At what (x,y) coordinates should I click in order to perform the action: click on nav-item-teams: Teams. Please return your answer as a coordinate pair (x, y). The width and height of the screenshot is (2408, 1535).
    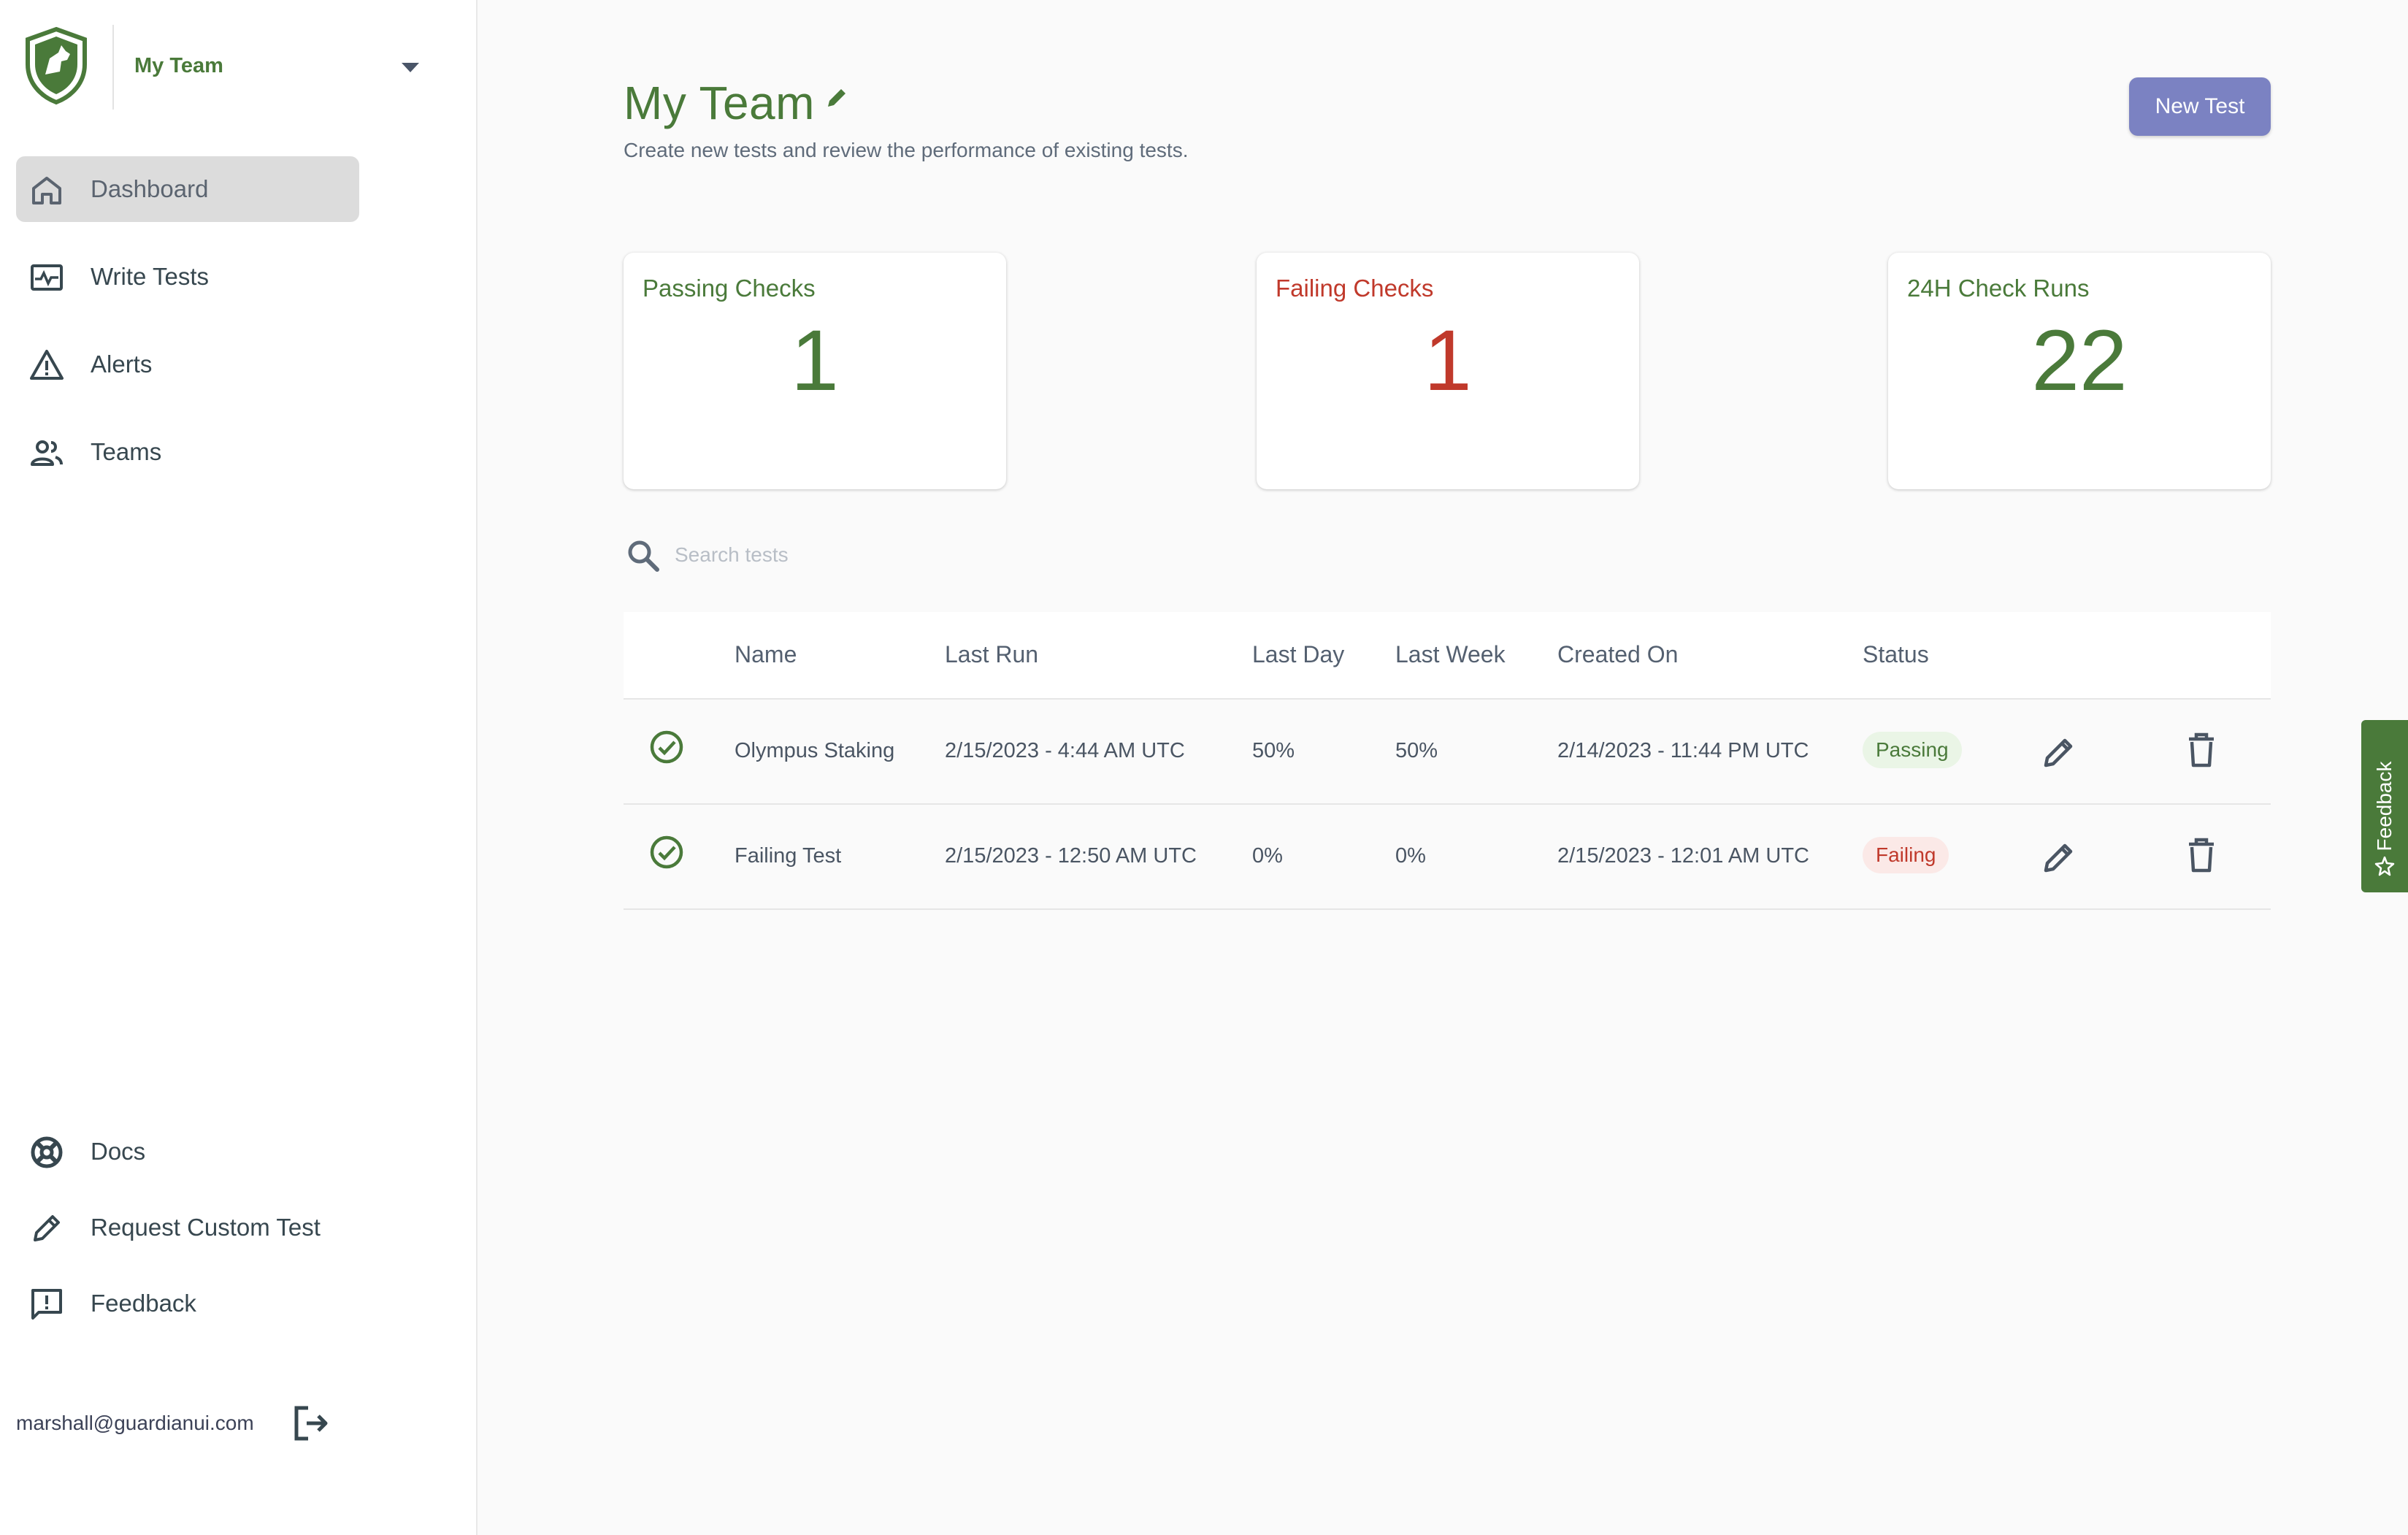
    Looking at the image, I should click on (187, 452).